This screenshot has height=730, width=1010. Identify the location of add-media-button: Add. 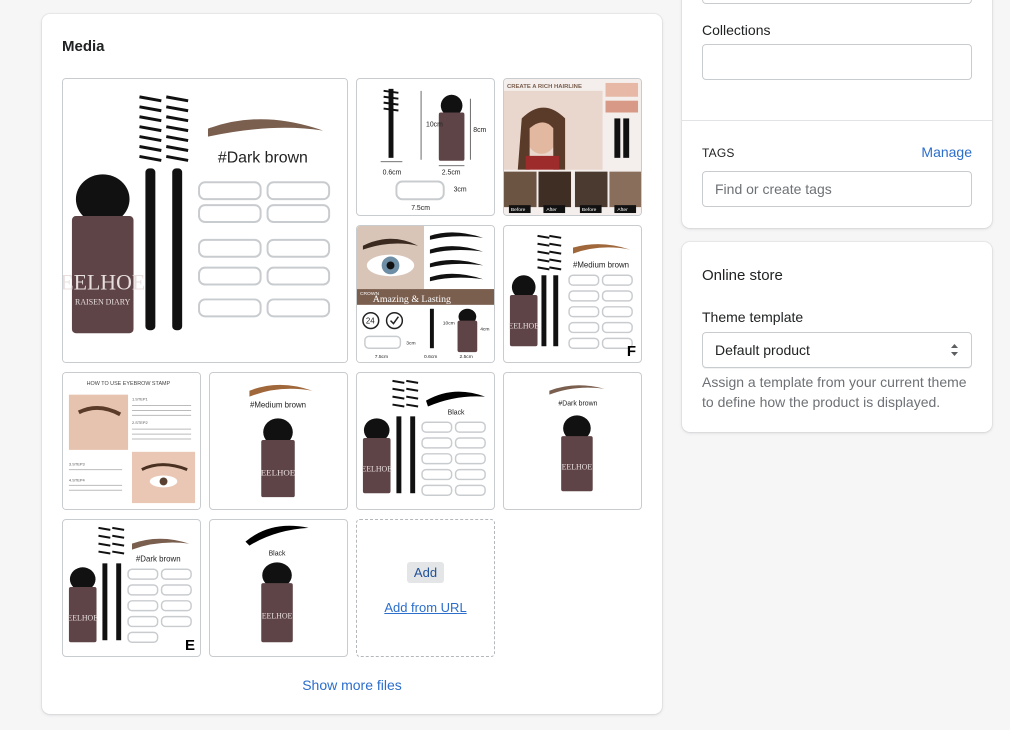
(425, 572).